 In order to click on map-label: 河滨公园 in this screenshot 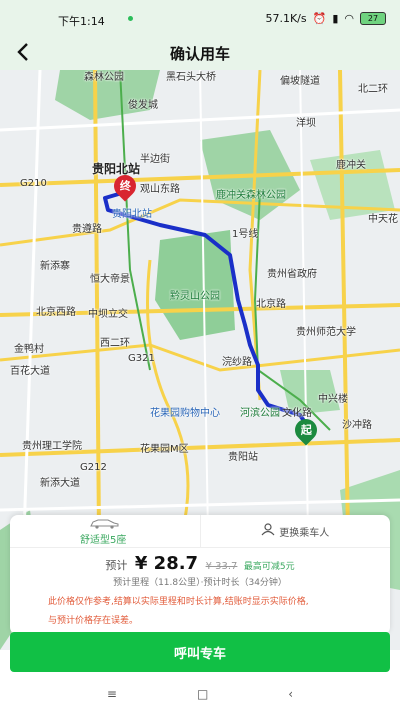, I will do `click(260, 413)`.